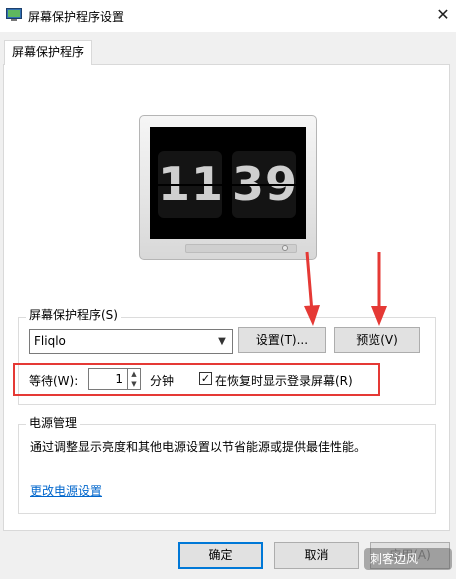  Describe the element at coordinates (377, 340) in the screenshot. I see `preview-button: 预览(V)` at that location.